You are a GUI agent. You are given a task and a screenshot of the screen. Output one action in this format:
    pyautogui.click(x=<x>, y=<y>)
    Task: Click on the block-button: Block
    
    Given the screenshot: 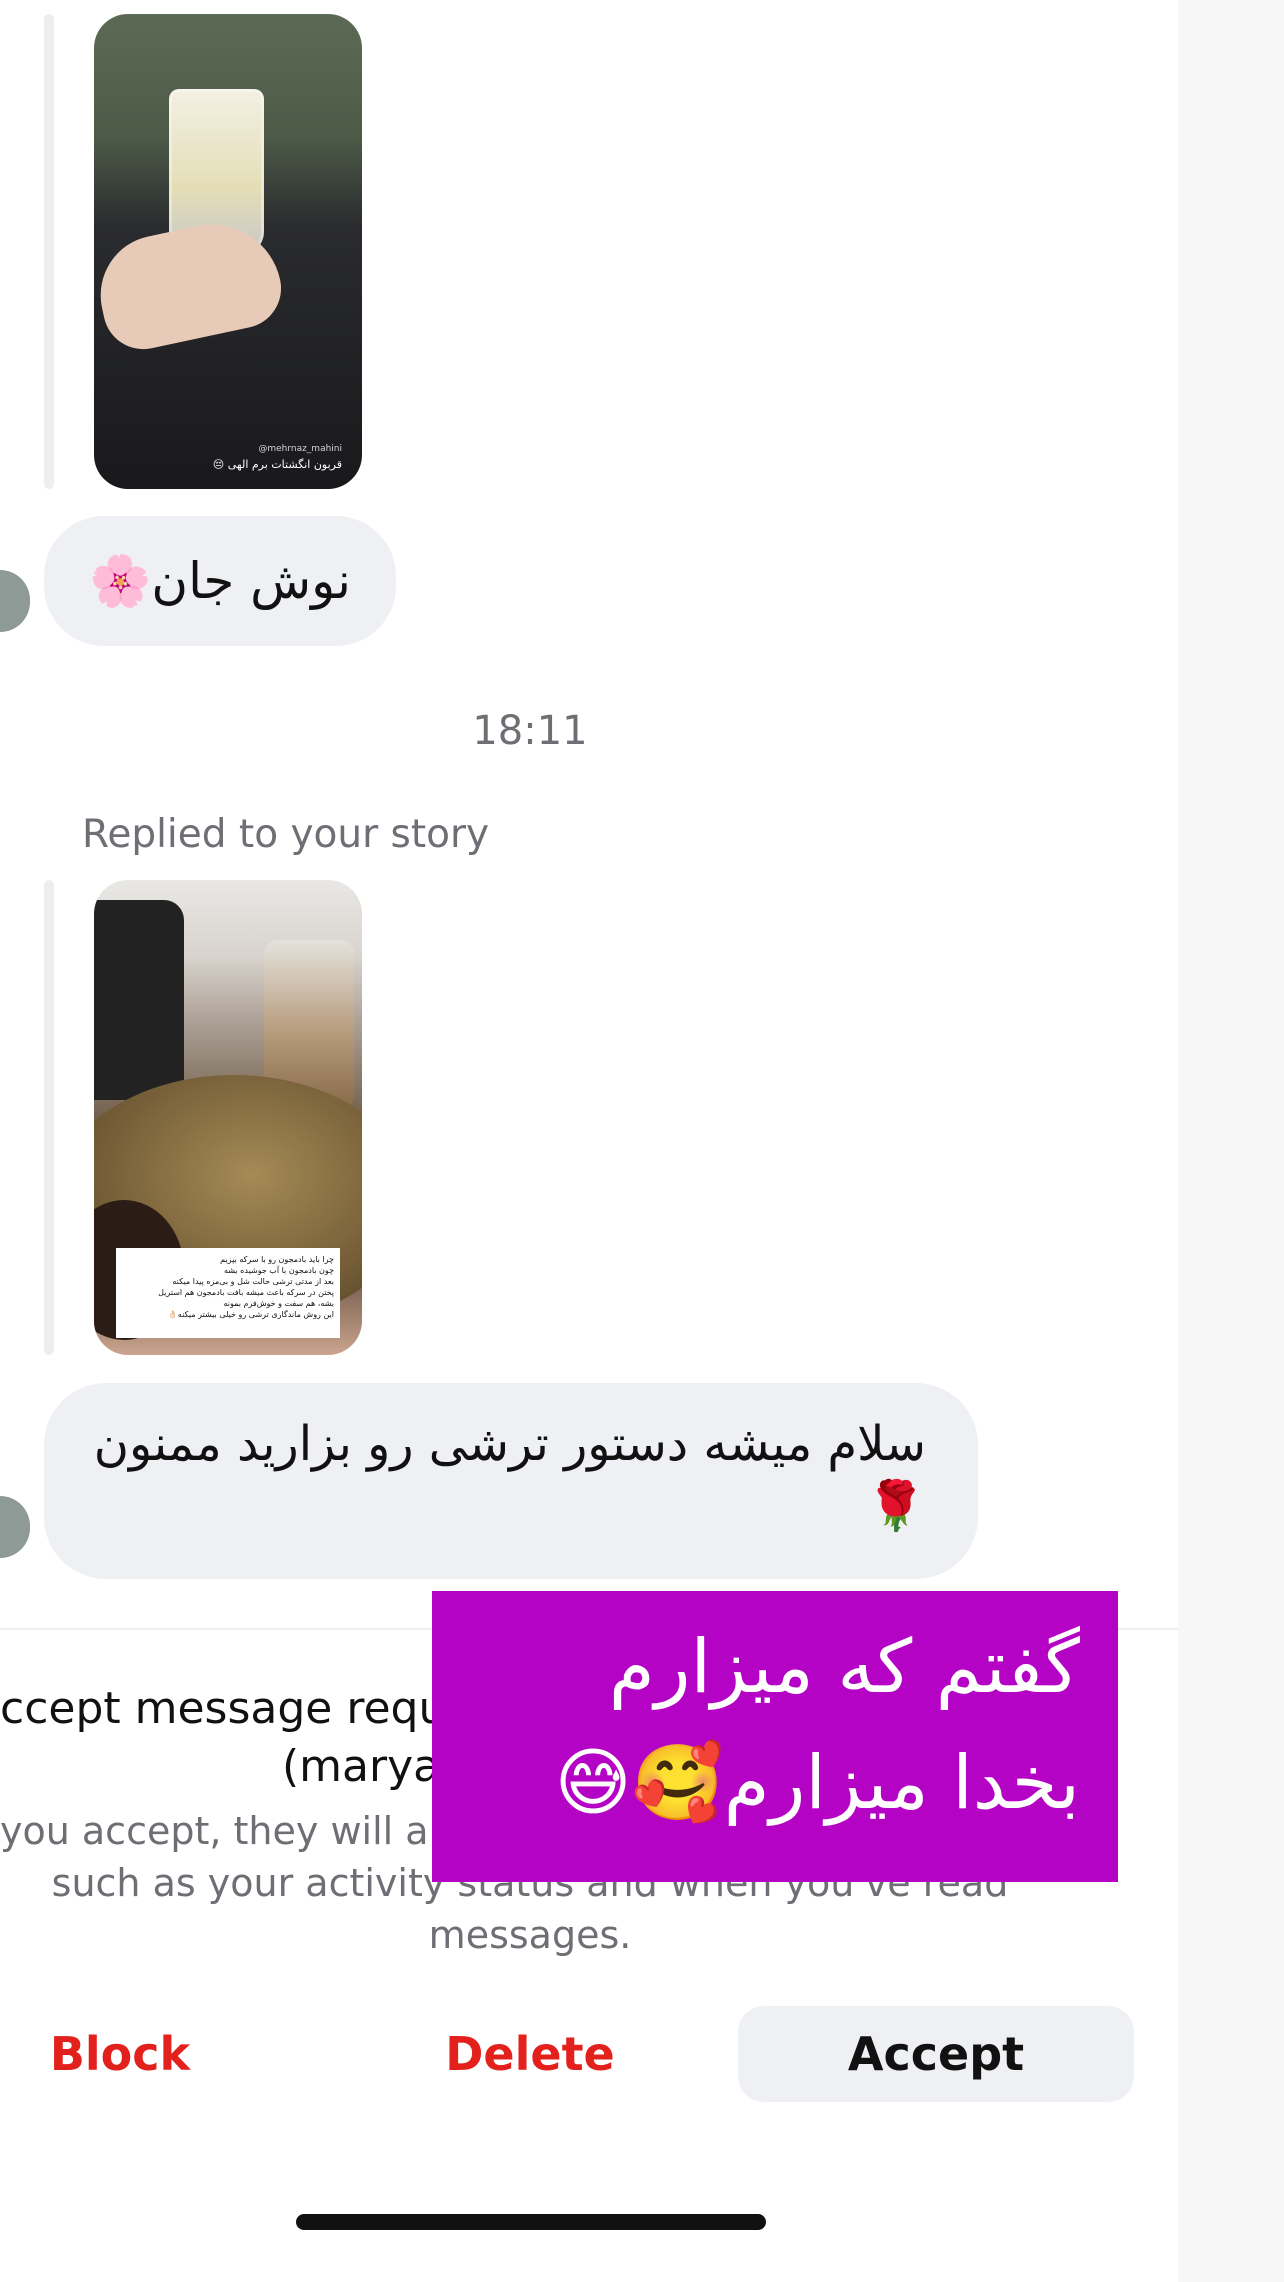 What is the action you would take?
    pyautogui.click(x=120, y=2054)
    